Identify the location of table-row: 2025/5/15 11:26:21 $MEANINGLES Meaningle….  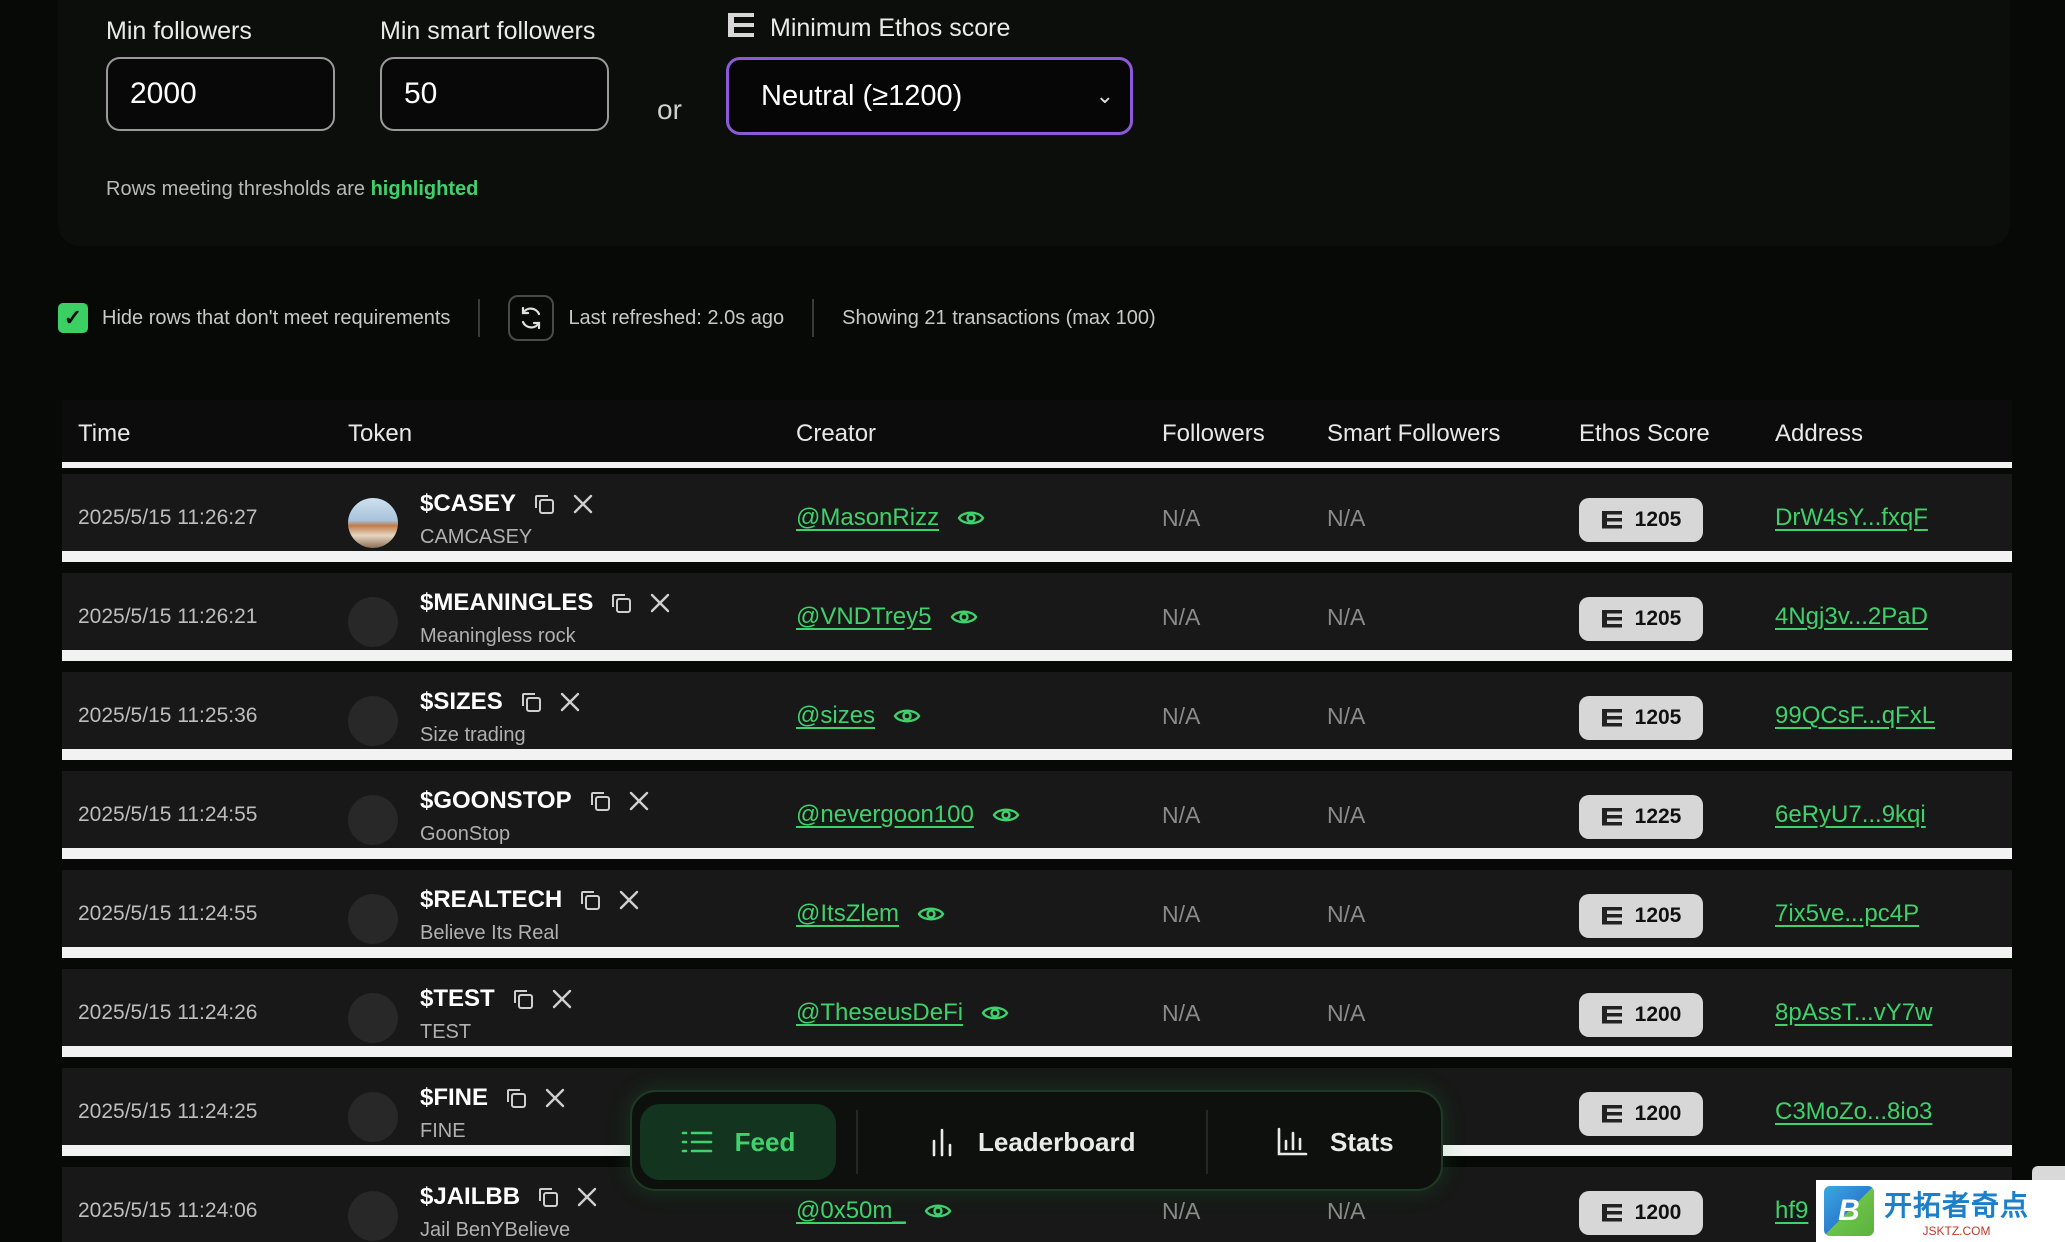
(1037, 617).